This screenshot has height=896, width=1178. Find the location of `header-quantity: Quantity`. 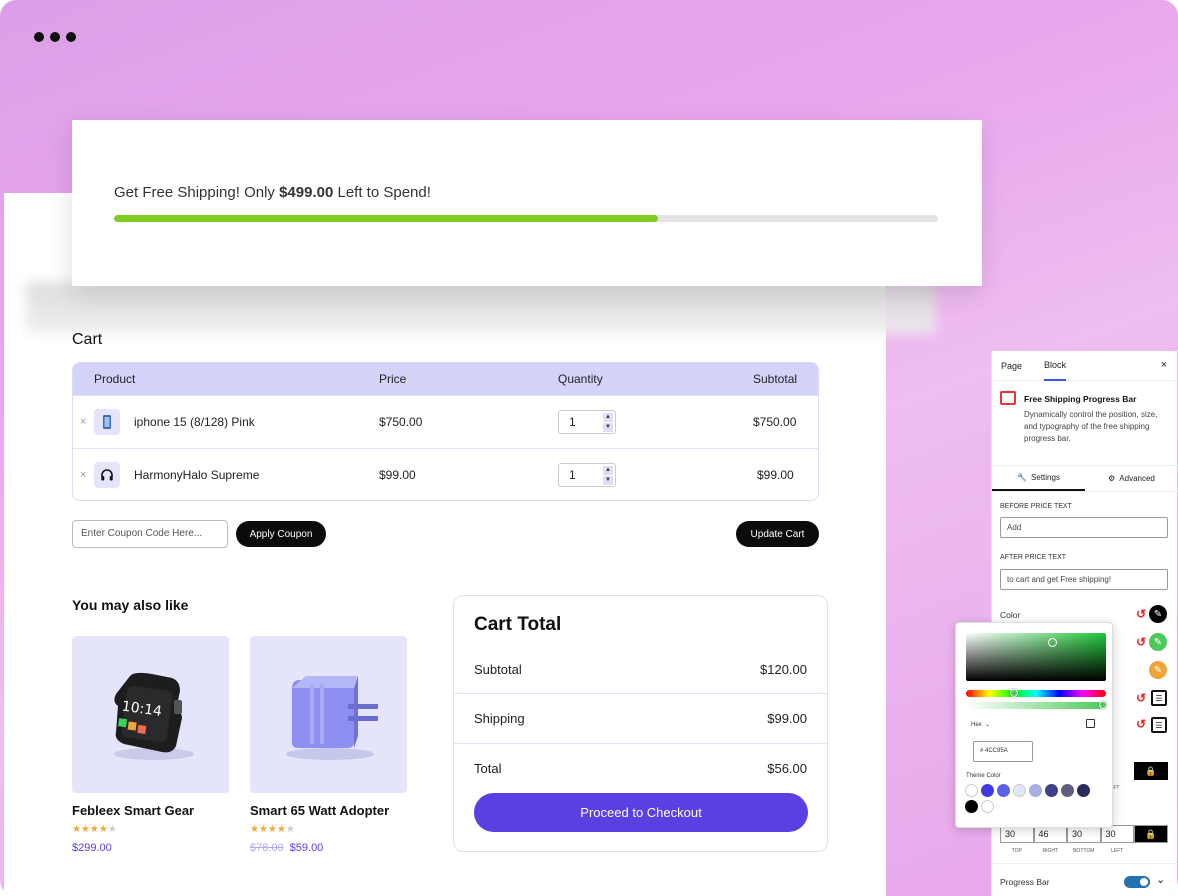

header-quantity: Quantity is located at coordinates (580, 379).